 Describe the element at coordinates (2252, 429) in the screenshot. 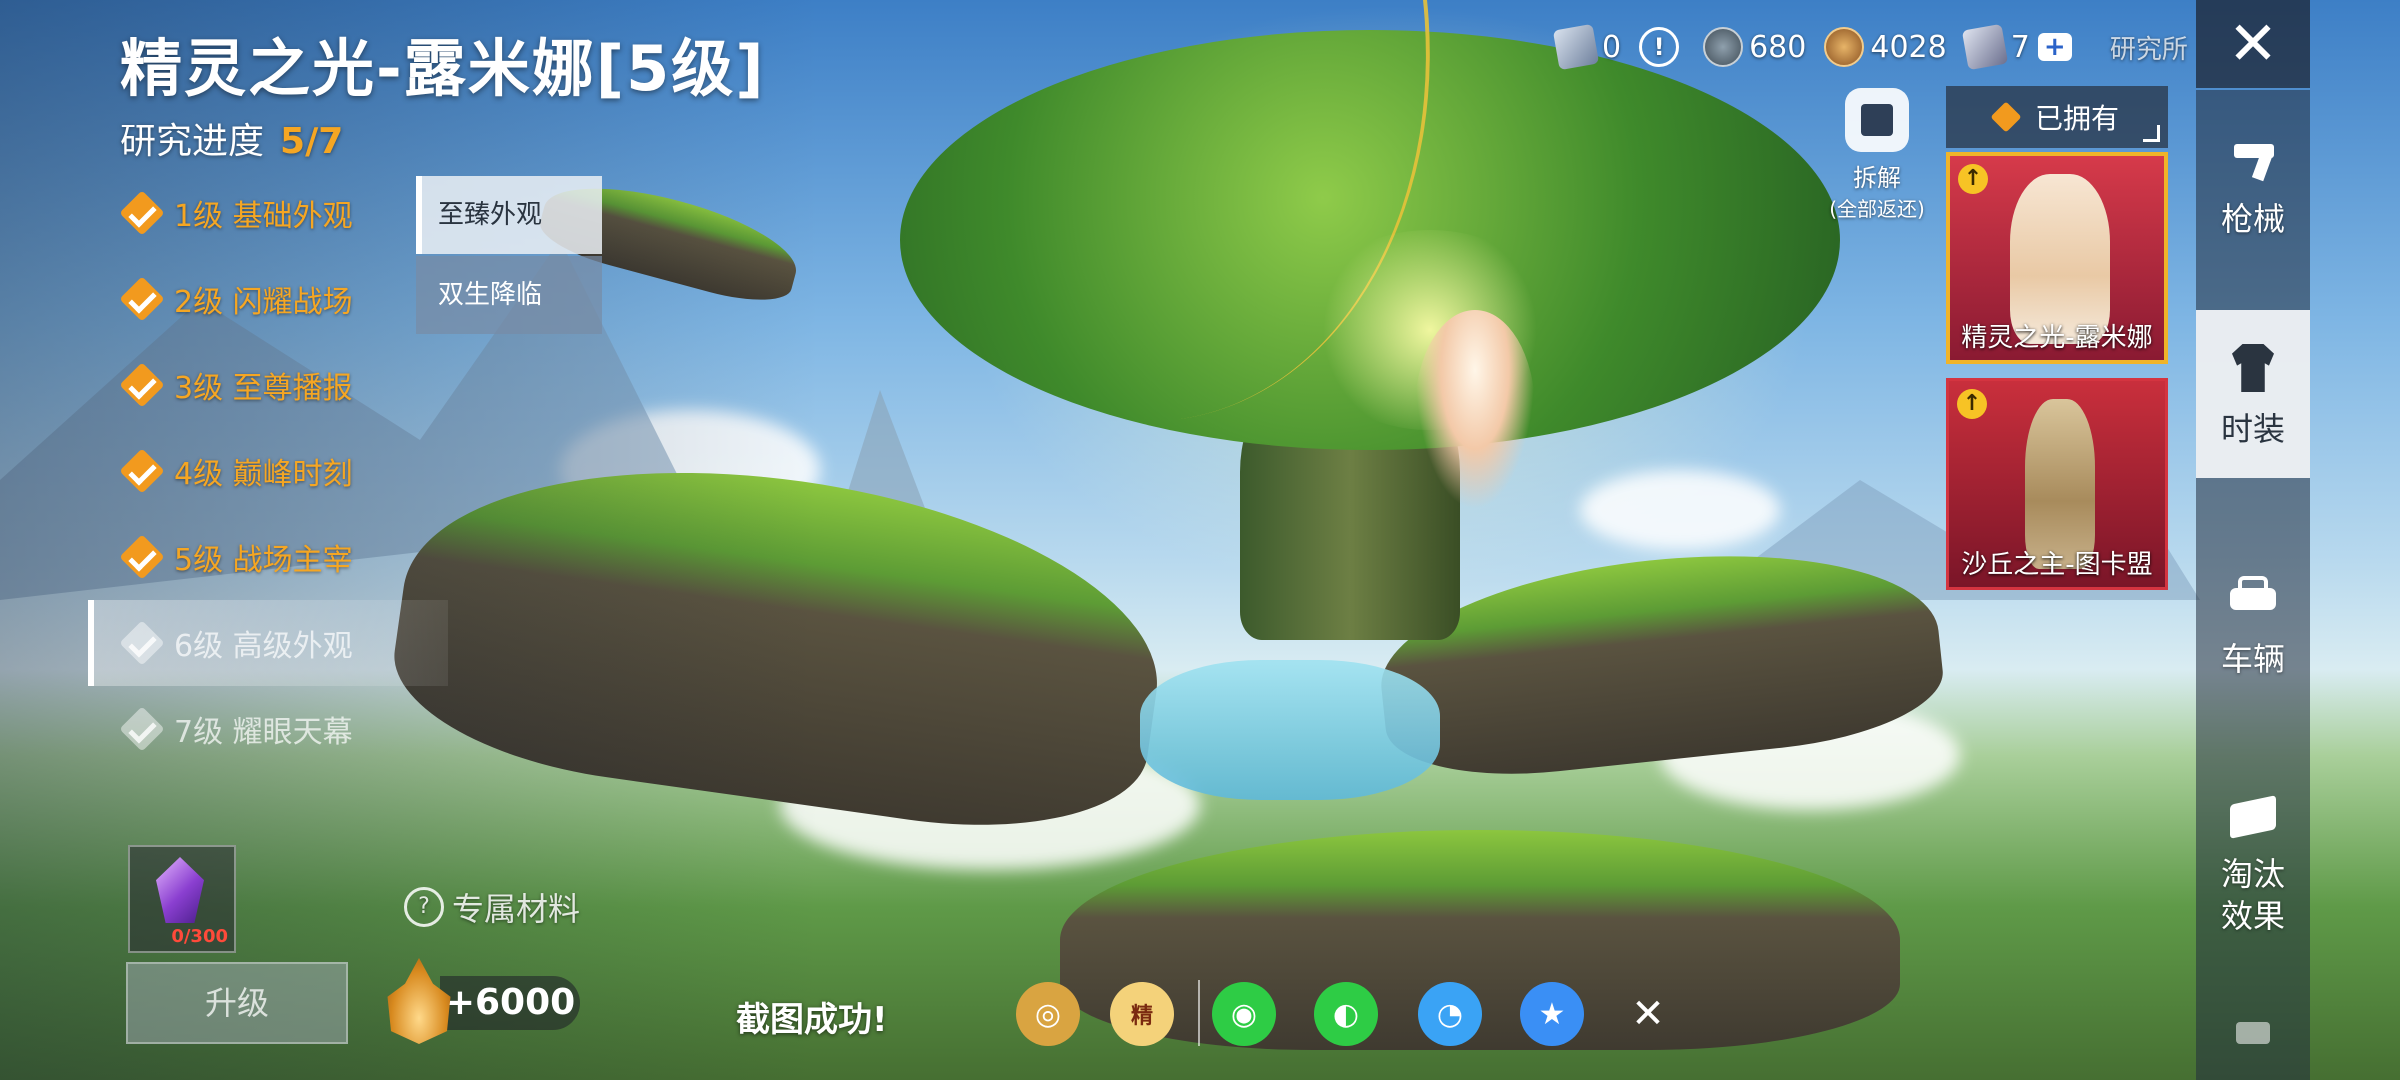

I see `nav-label: 时装` at that location.